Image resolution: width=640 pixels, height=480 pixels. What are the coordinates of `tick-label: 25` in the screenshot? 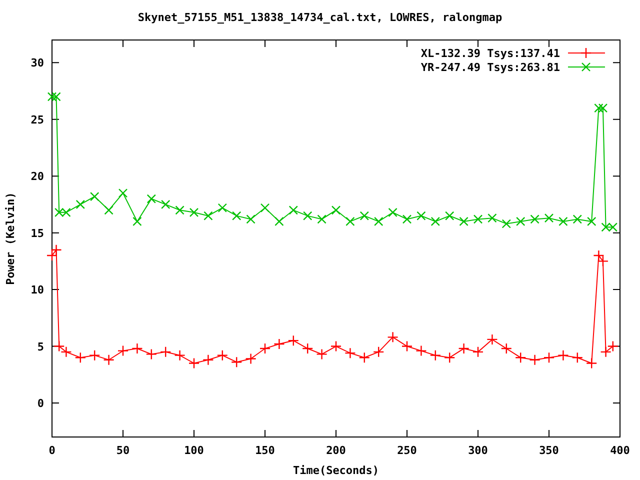 It's located at (37, 119).